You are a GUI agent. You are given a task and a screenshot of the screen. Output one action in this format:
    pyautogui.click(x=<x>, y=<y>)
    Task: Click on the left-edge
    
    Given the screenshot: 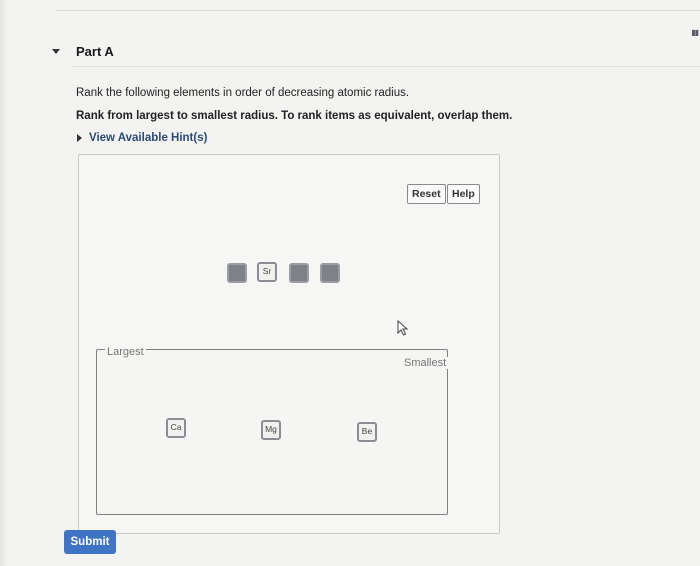 What is the action you would take?
    pyautogui.click(x=4, y=283)
    